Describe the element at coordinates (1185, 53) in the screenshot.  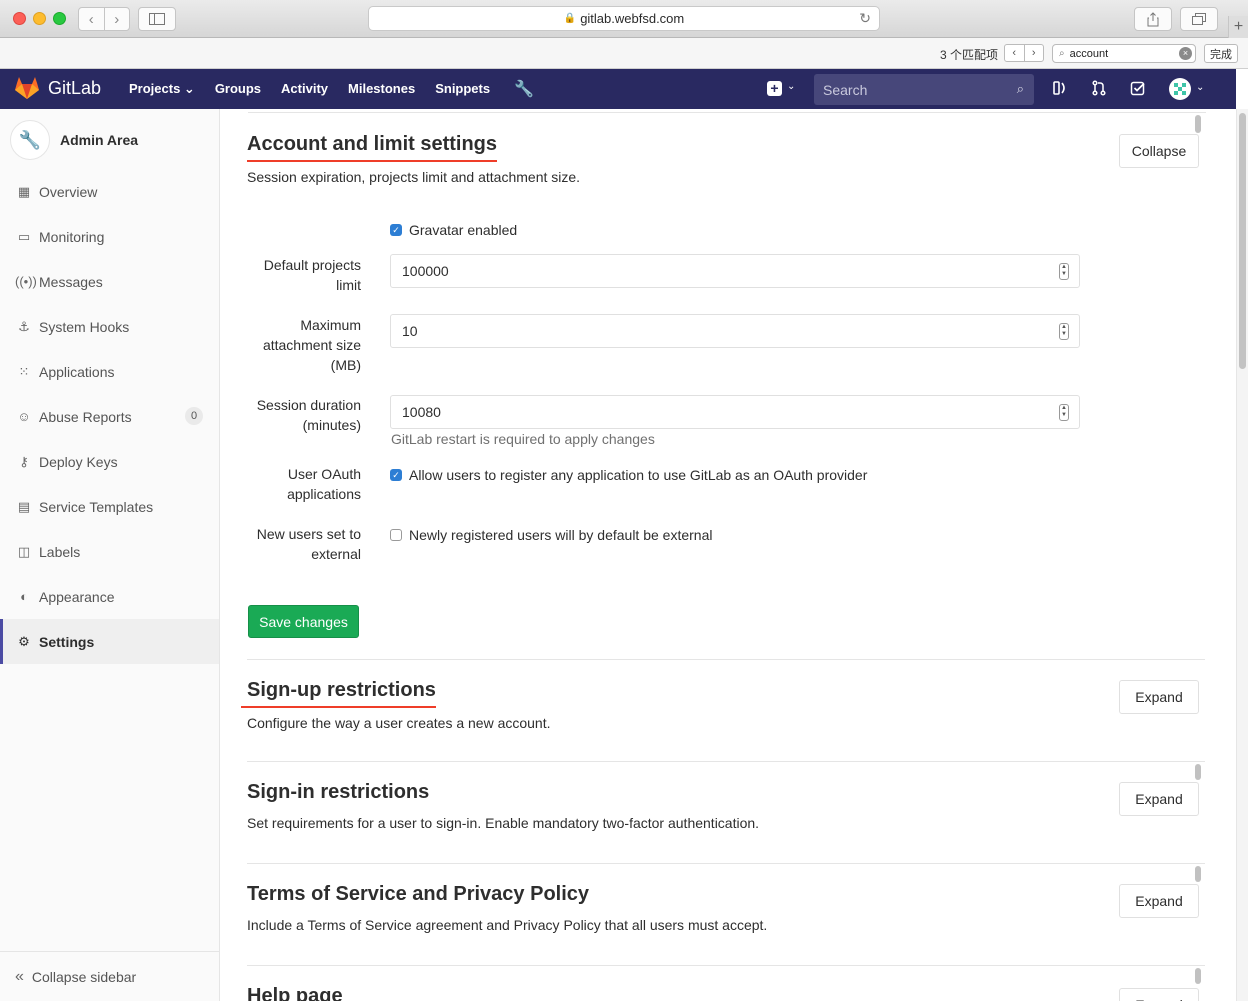
I see `clear-find-icon: ×` at that location.